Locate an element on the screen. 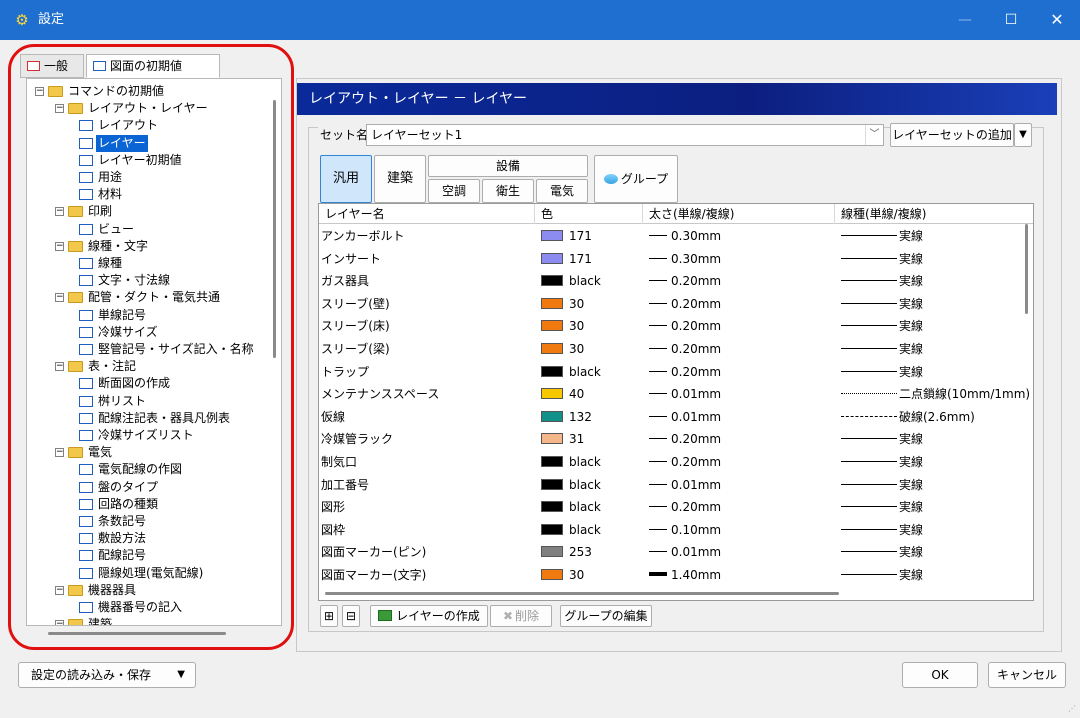  table-row: トラップ black 0.20mm 実線 is located at coordinates (676, 372).